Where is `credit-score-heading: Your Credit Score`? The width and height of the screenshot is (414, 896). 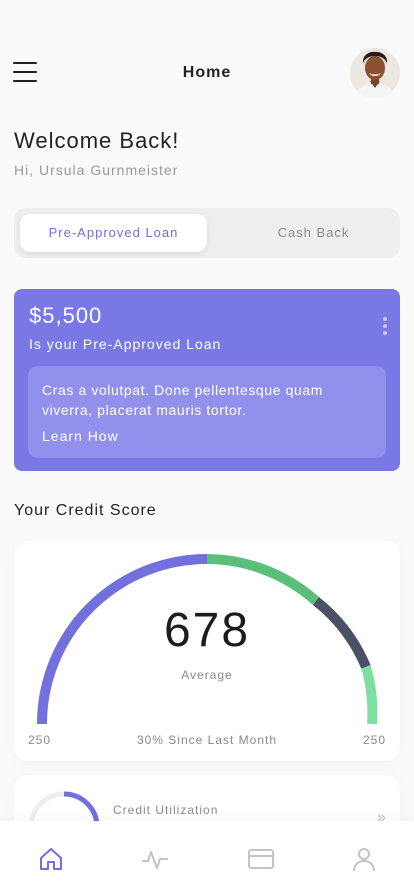
credit-score-heading: Your Credit Score is located at coordinates (85, 510).